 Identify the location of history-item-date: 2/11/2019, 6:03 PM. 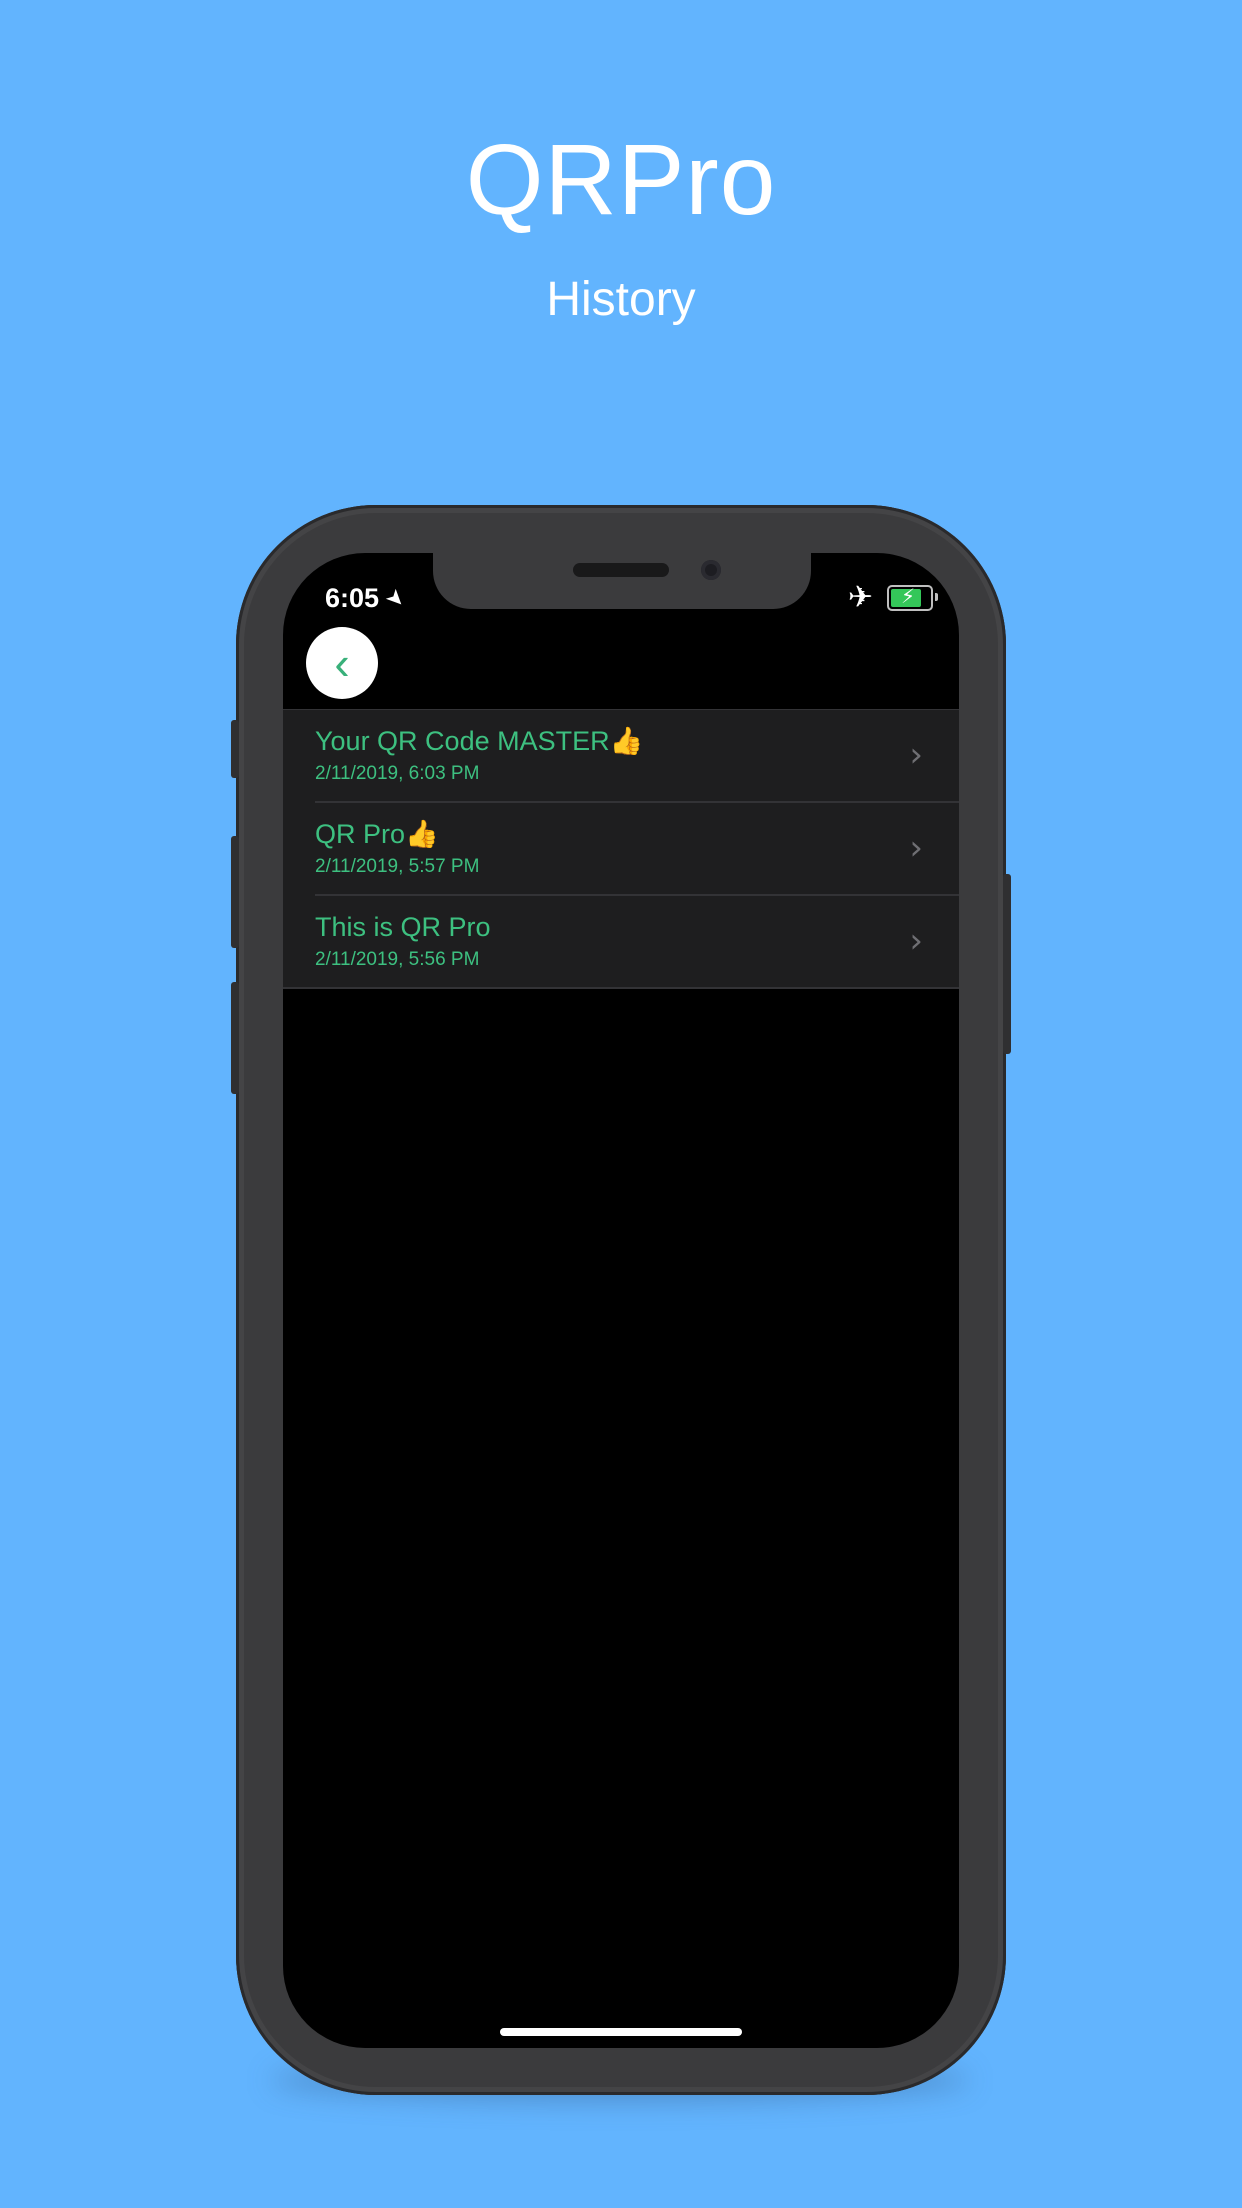
(397, 773).